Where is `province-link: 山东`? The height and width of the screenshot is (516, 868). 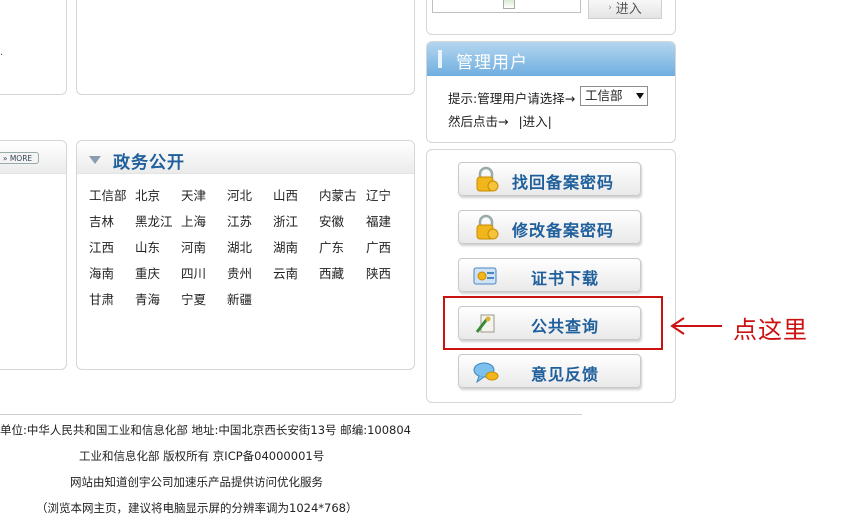 province-link: 山东 is located at coordinates (147, 246).